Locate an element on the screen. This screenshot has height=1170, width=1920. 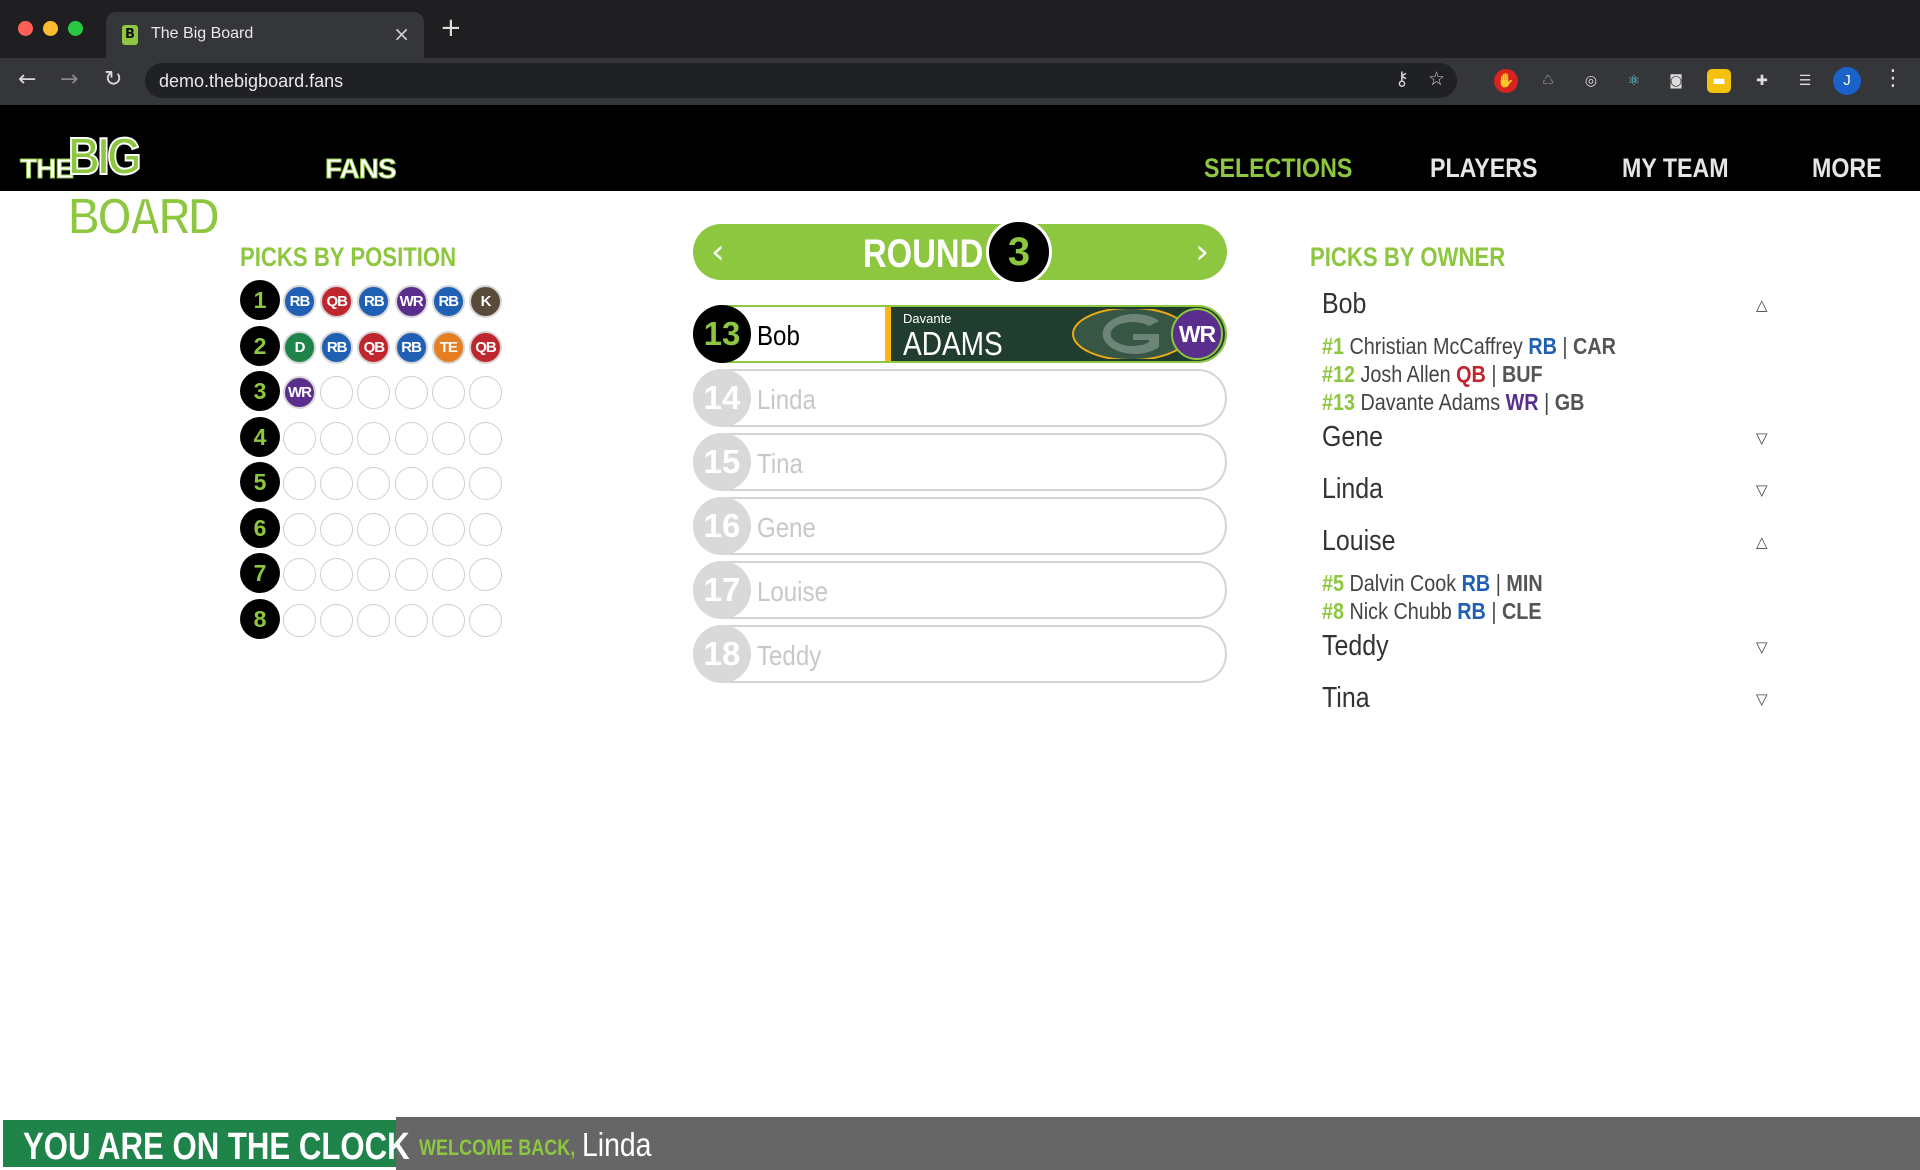
new-tab-icon: + is located at coordinates (451, 28).